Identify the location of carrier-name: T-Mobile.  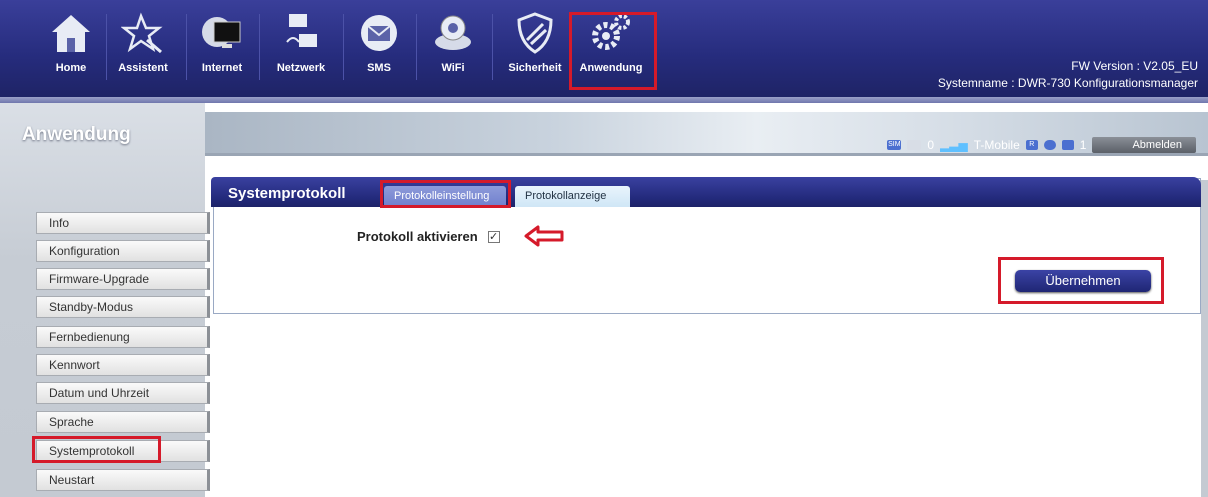
(996, 145).